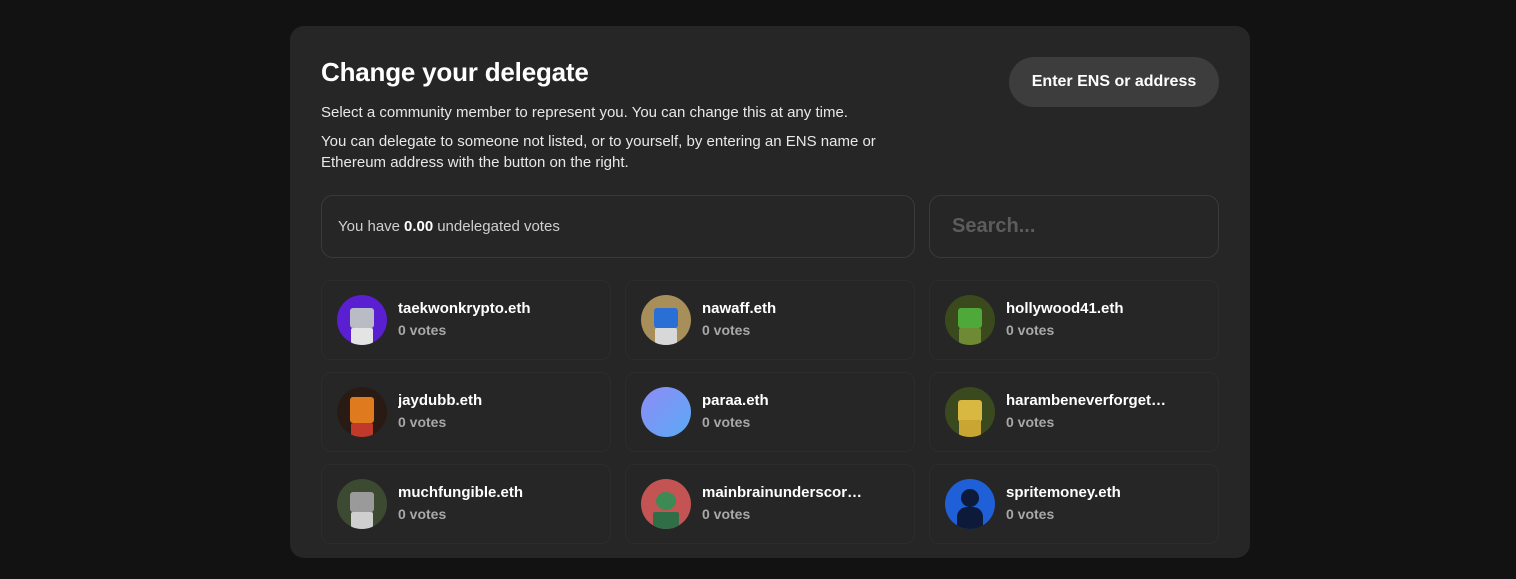 The width and height of the screenshot is (1516, 579). What do you see at coordinates (369, 226) in the screenshot?
I see `votes-prefix: You have` at bounding box center [369, 226].